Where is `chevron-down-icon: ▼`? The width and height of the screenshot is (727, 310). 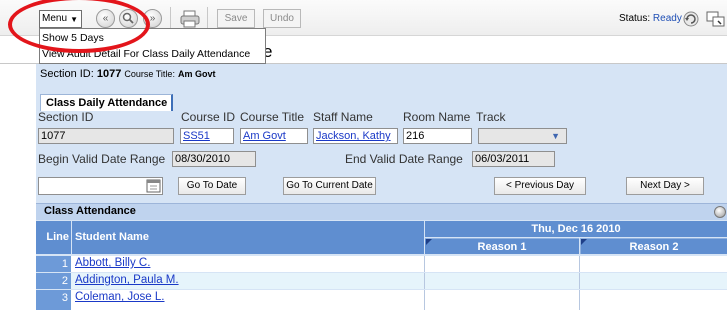 chevron-down-icon: ▼ is located at coordinates (555, 136).